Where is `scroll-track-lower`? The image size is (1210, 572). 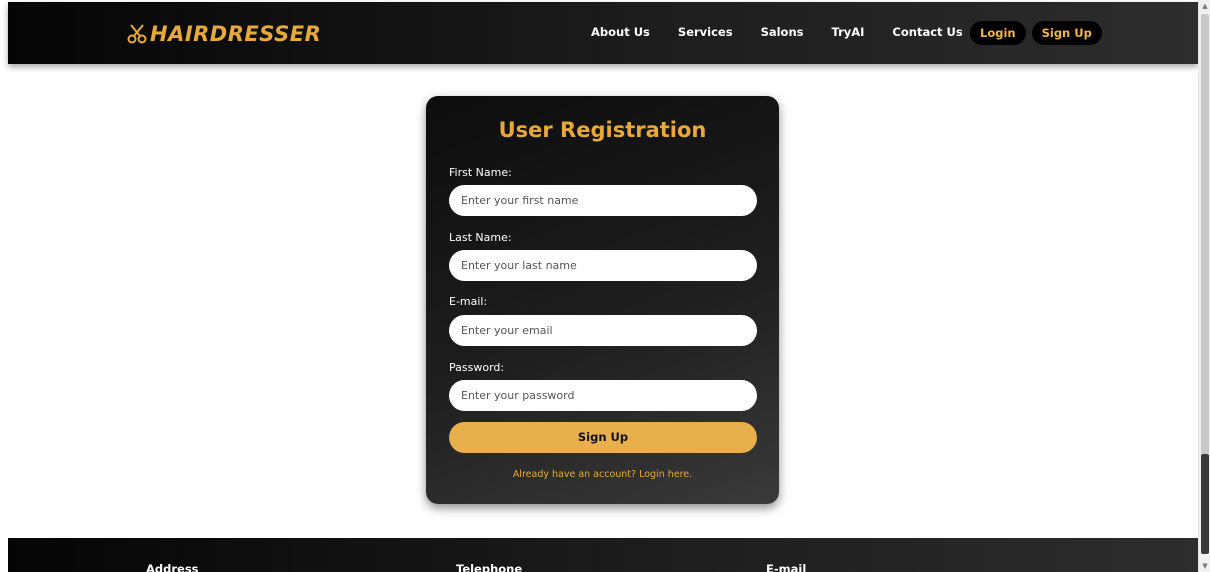 scroll-track-lower is located at coordinates (1205, 504).